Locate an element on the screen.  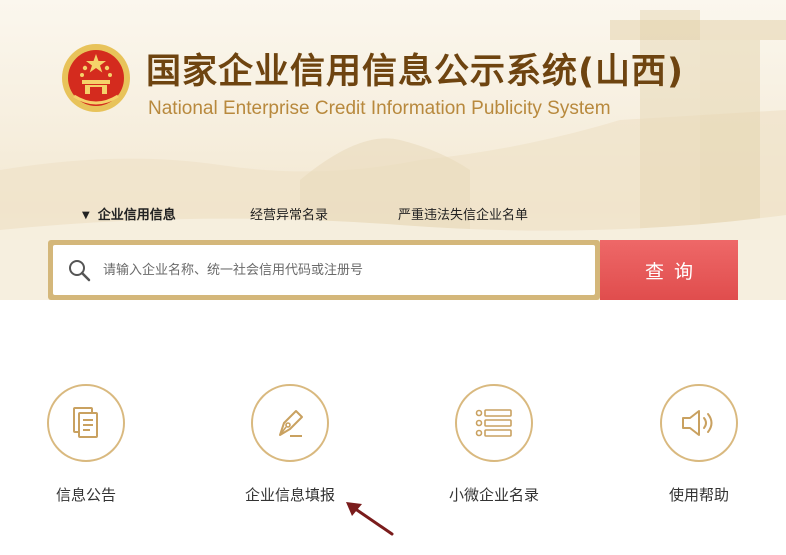
search-field-container is located at coordinates (324, 270).